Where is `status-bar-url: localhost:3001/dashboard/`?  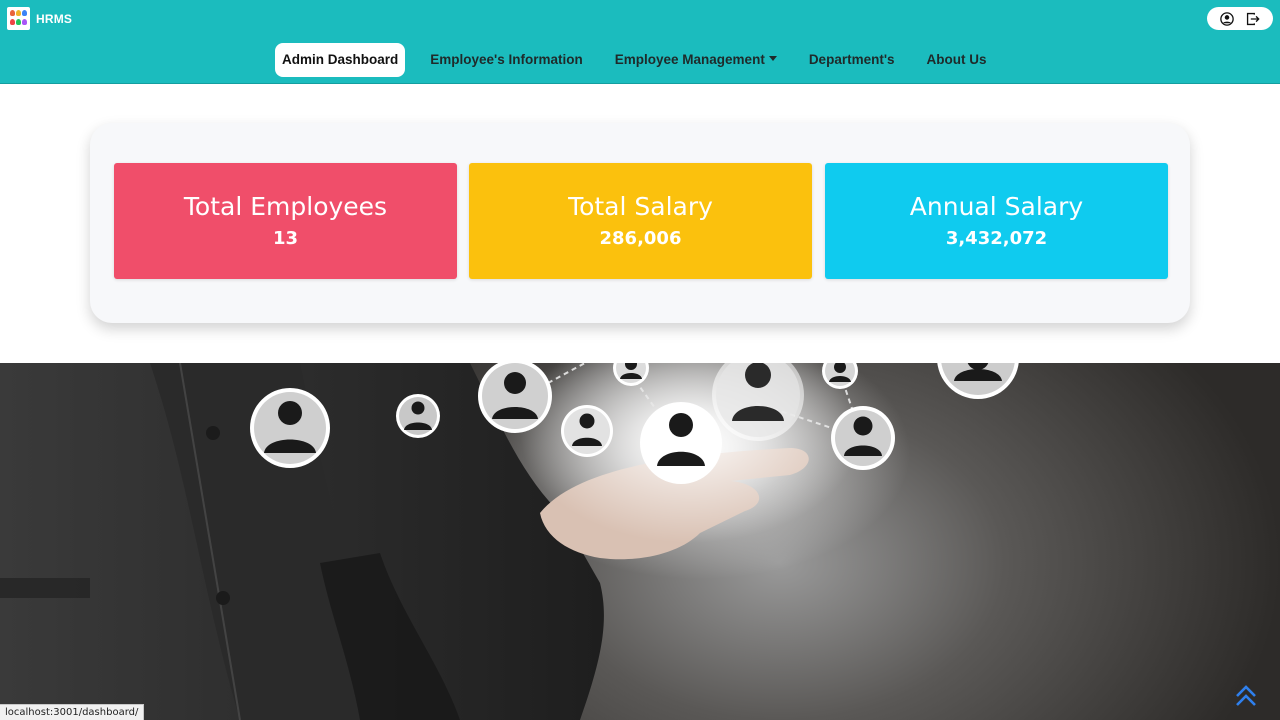 status-bar-url: localhost:3001/dashboard/ is located at coordinates (72, 712).